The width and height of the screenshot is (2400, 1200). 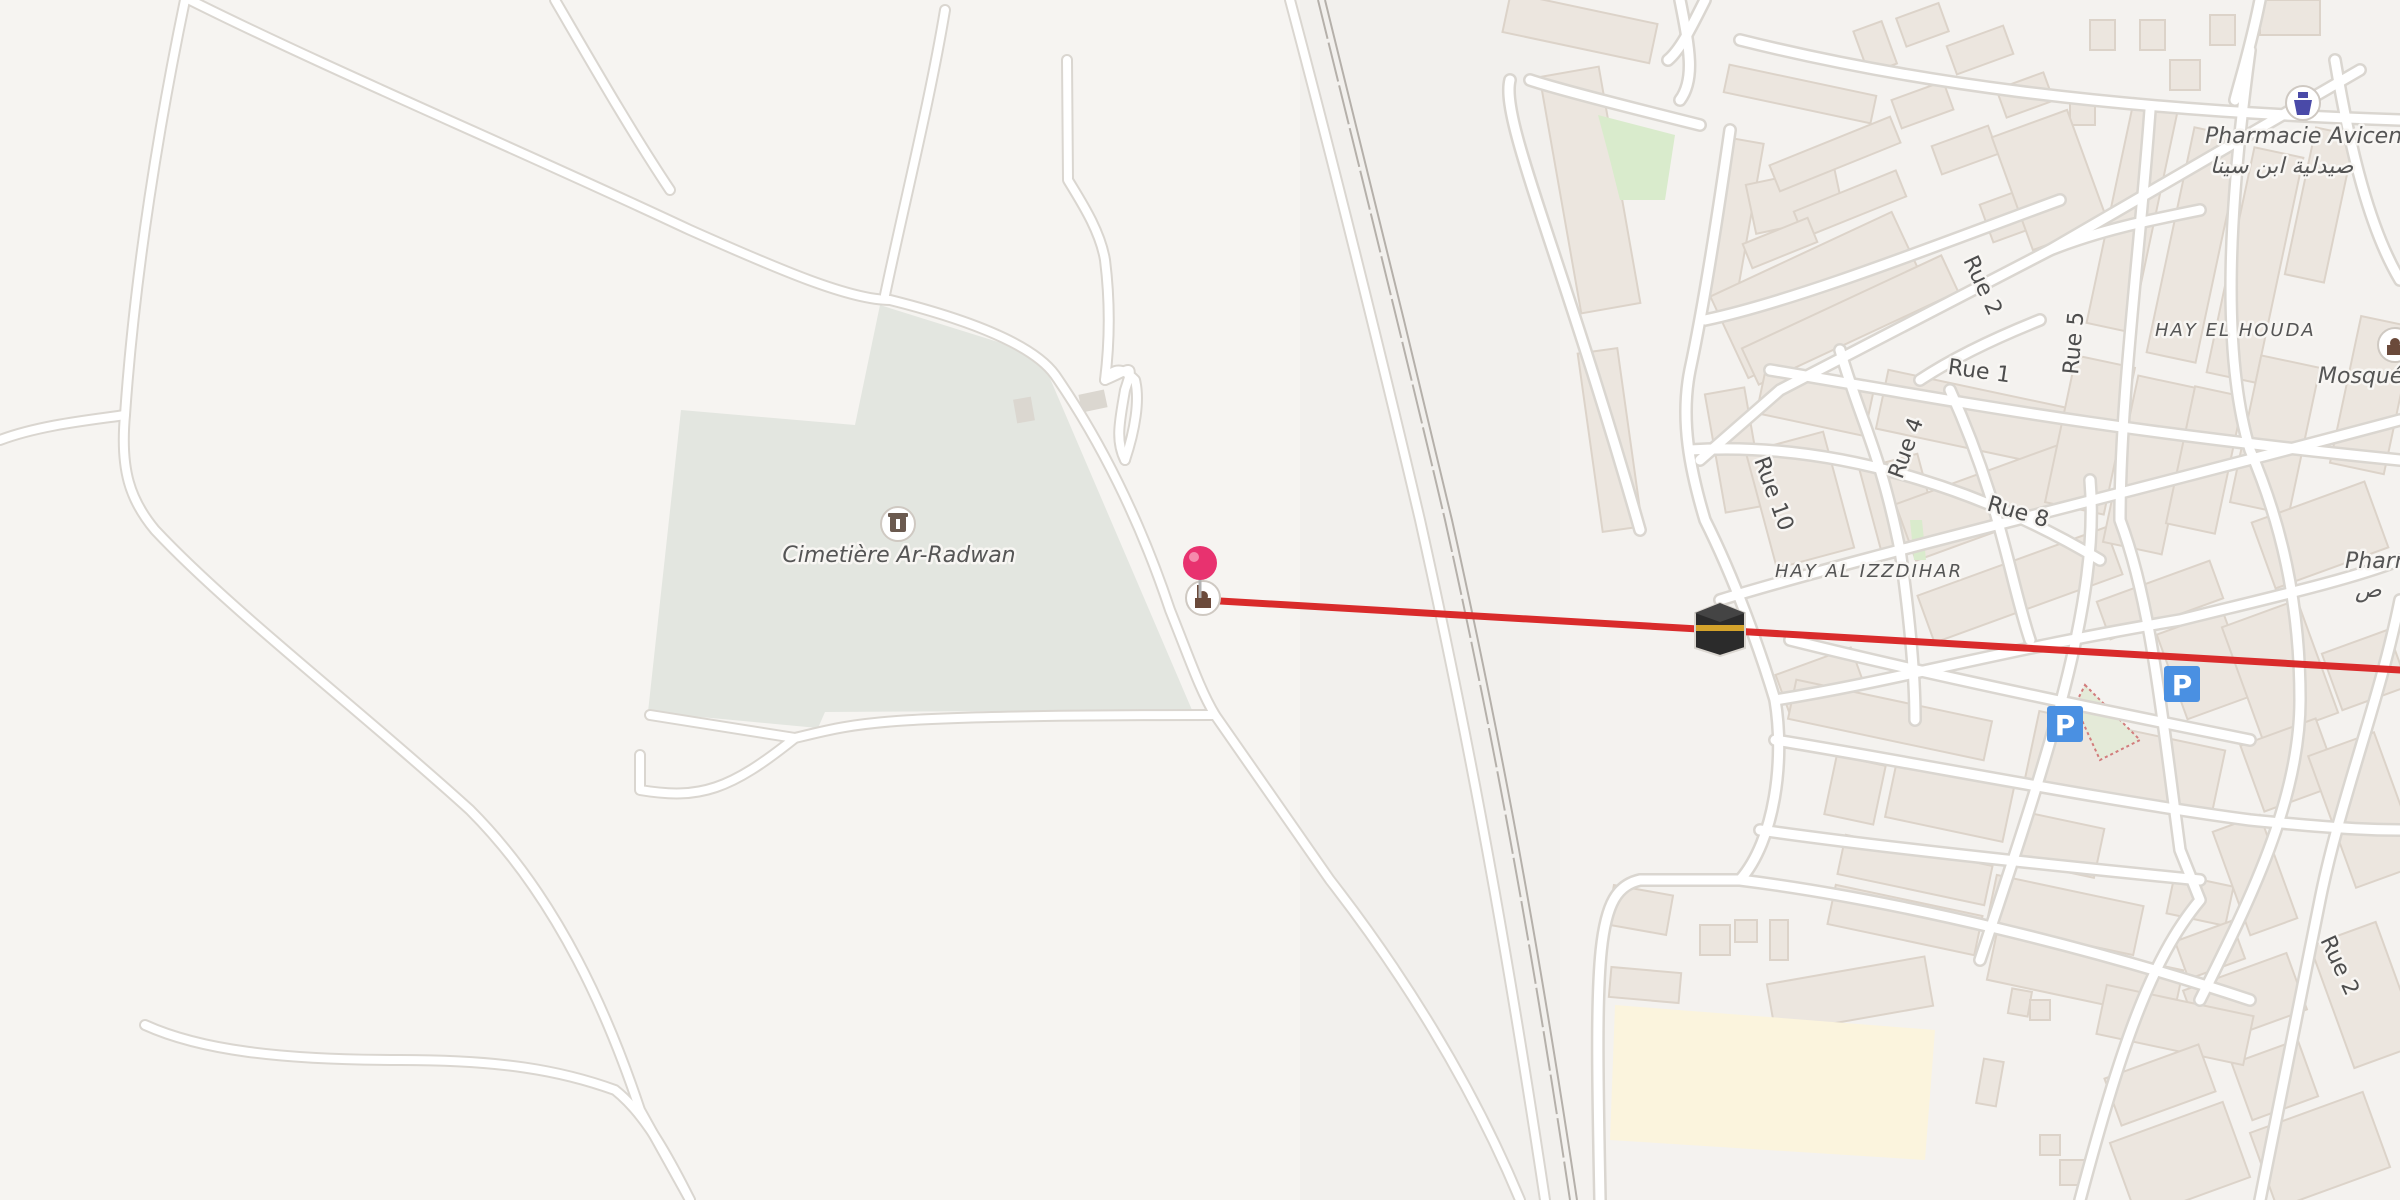 I want to click on mosque-label: Mosquée, so click(x=2359, y=376).